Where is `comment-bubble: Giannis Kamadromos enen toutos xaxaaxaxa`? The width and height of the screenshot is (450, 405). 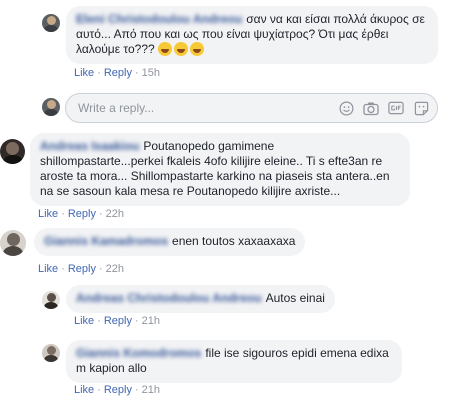
comment-bubble: Giannis Kamadromos enen toutos xaxaaxaxa is located at coordinates (170, 242).